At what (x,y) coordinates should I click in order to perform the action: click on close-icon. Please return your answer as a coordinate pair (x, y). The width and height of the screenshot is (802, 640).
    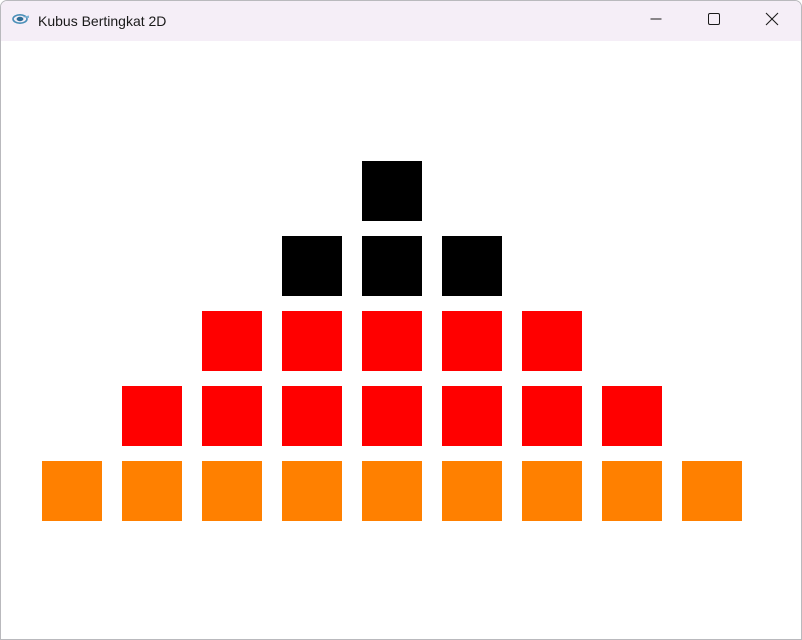
    Looking at the image, I should click on (772, 21).